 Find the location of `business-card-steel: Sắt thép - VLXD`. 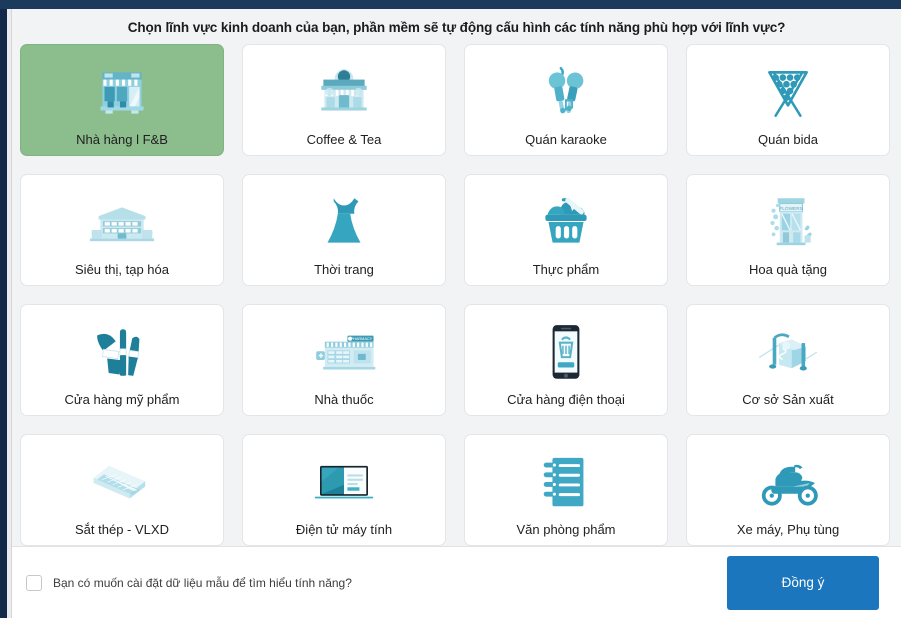

business-card-steel: Sắt thép - VLXD is located at coordinates (122, 490).